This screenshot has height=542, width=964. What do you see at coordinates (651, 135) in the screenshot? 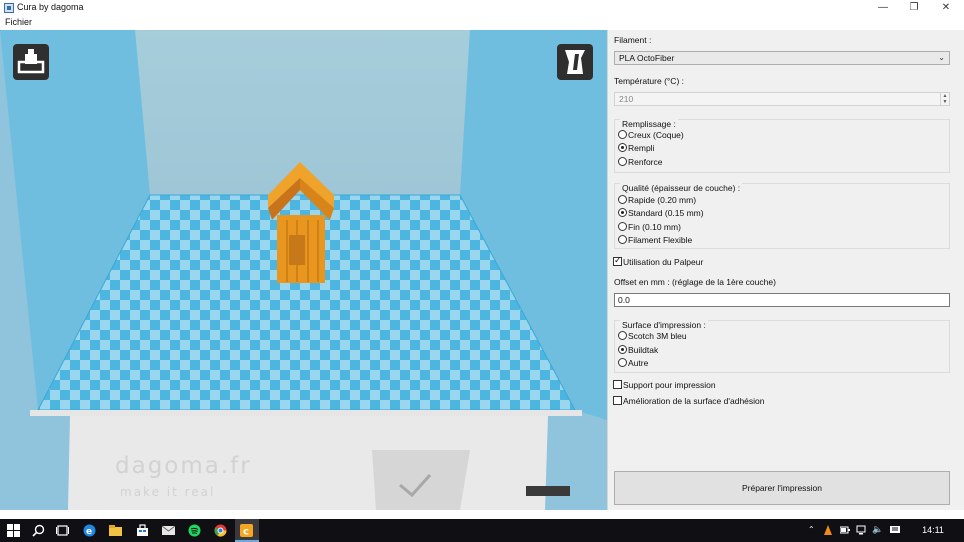
I see `infill-option: Creux (Coque)` at bounding box center [651, 135].